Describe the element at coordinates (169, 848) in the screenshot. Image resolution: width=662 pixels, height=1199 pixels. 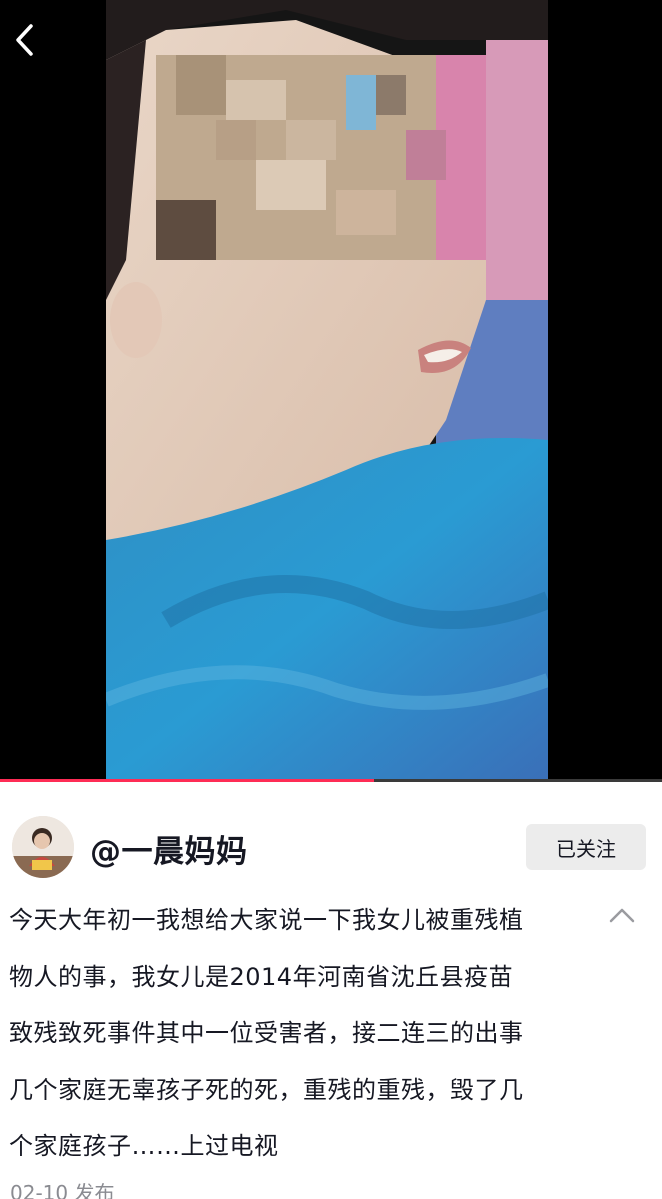
I see `author-handle: @一晨妈妈` at that location.